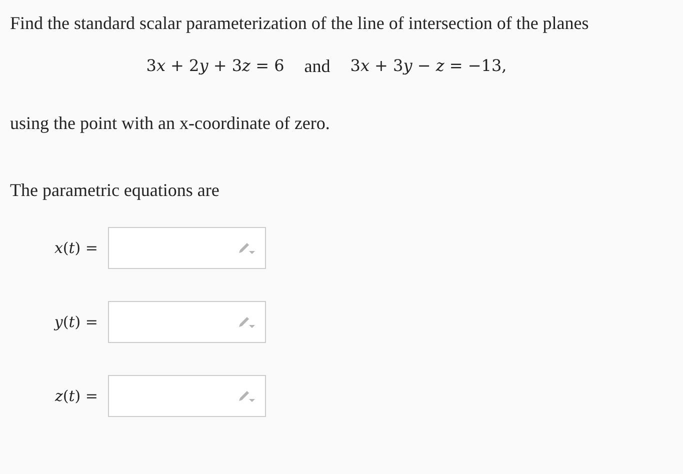 The width and height of the screenshot is (683, 474). What do you see at coordinates (300, 23) in the screenshot?
I see `question-text: Find the standard scalar parameterization of the line of intersection of the planes` at bounding box center [300, 23].